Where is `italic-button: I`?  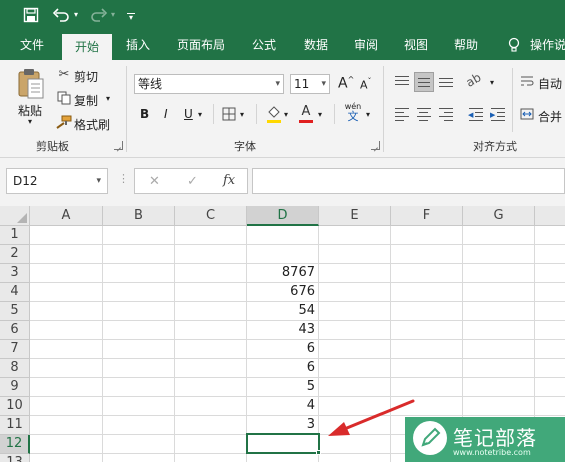 italic-button: I is located at coordinates (166, 114).